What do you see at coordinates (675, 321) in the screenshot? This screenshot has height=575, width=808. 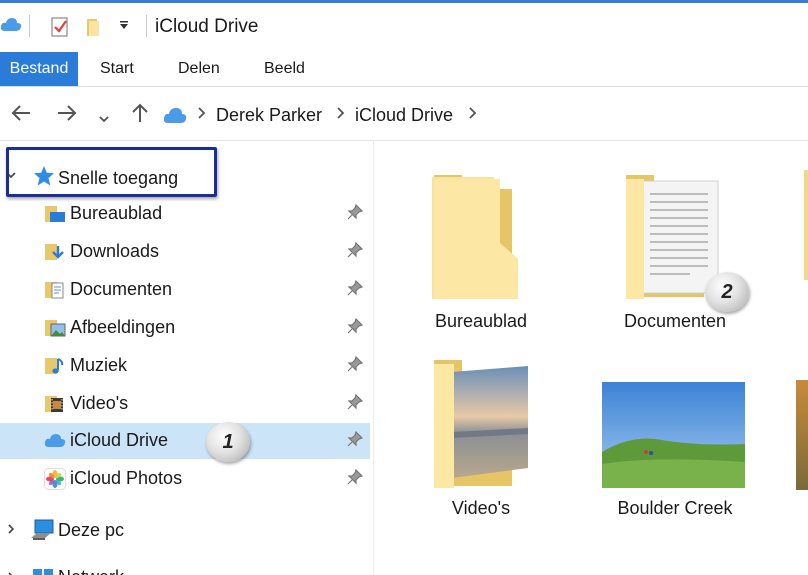 I see `tile-label: Documenten` at bounding box center [675, 321].